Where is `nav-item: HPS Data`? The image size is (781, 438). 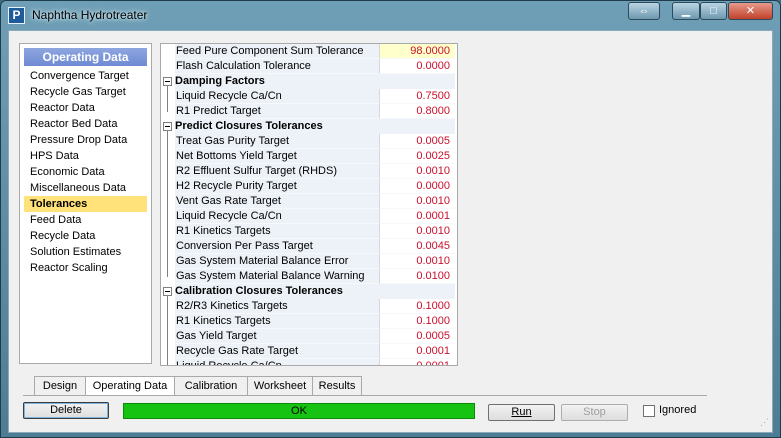
nav-item: HPS Data is located at coordinates (85, 156).